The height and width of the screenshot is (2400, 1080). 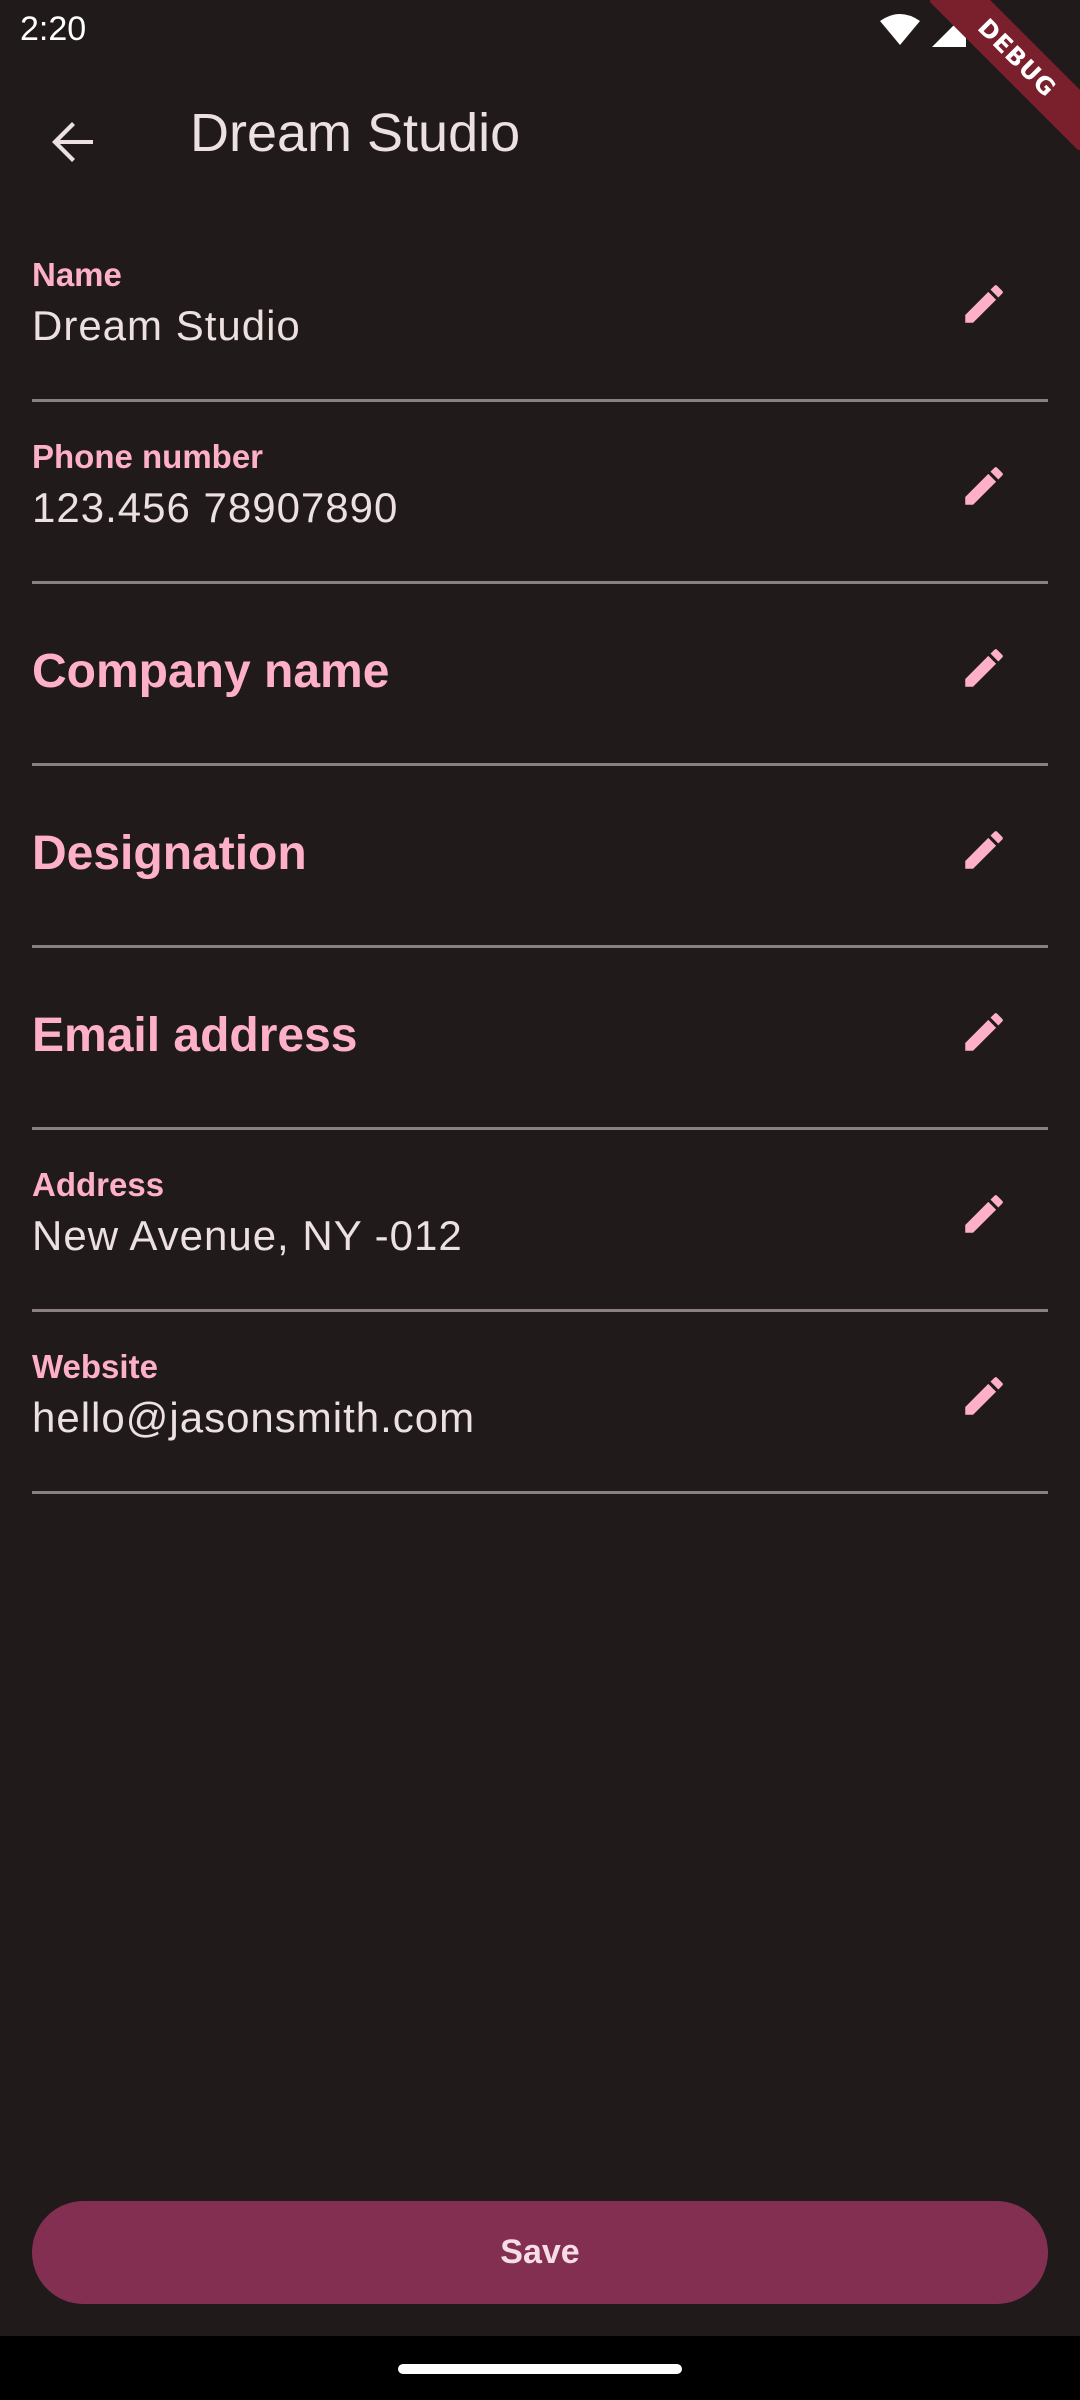 What do you see at coordinates (53, 29) in the screenshot?
I see `status-time: 2:20` at bounding box center [53, 29].